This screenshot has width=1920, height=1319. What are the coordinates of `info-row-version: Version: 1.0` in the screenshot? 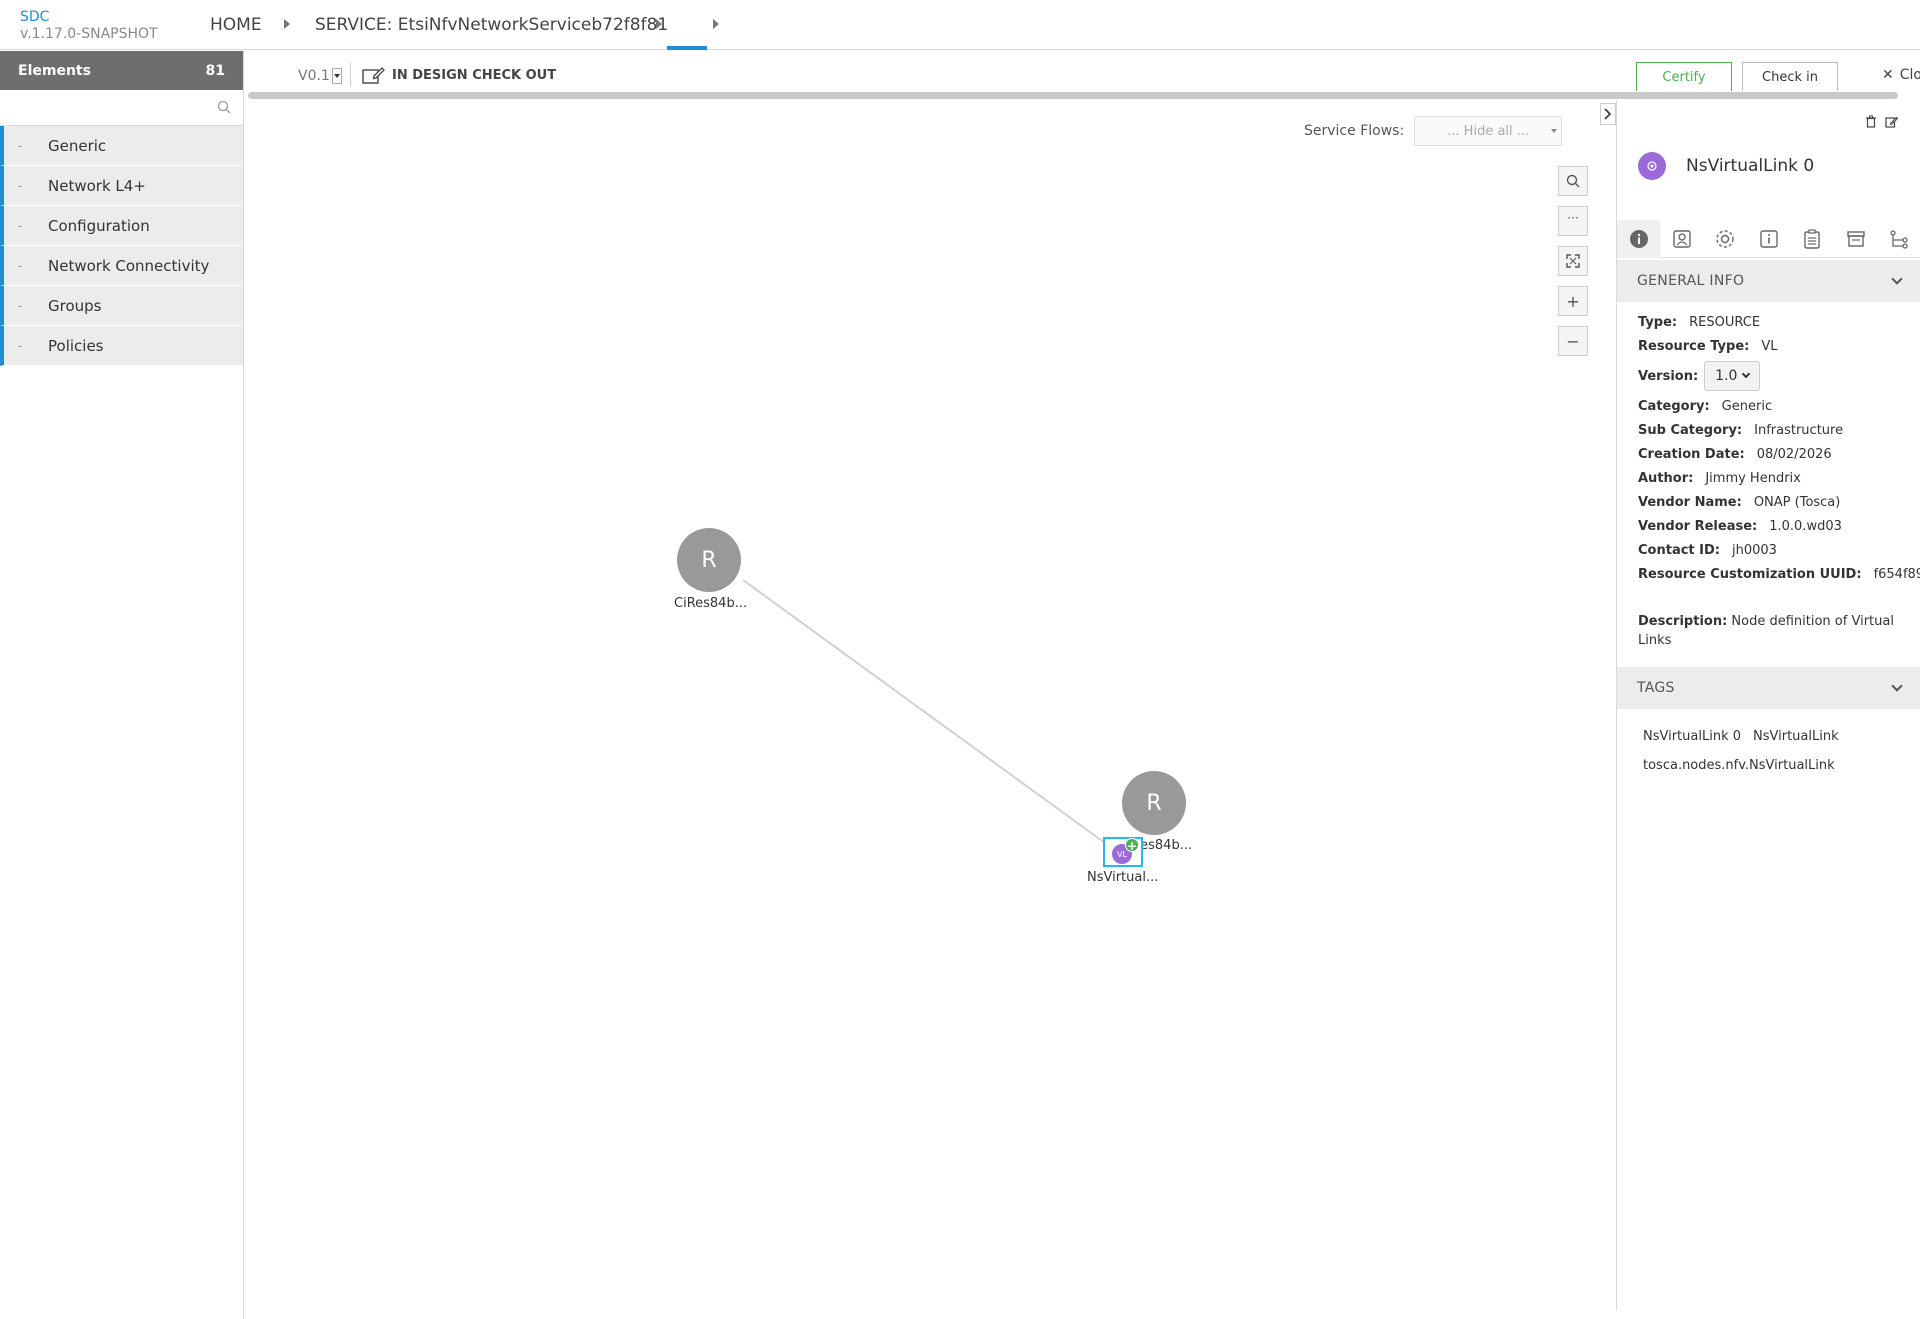 It's located at (1773, 376).